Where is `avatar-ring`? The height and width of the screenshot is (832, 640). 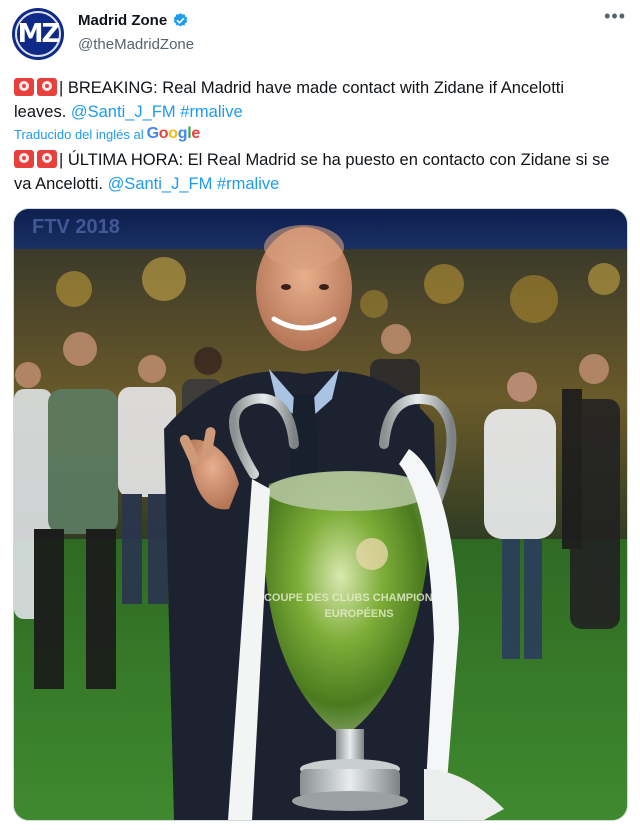
avatar-ring is located at coordinates (38, 34).